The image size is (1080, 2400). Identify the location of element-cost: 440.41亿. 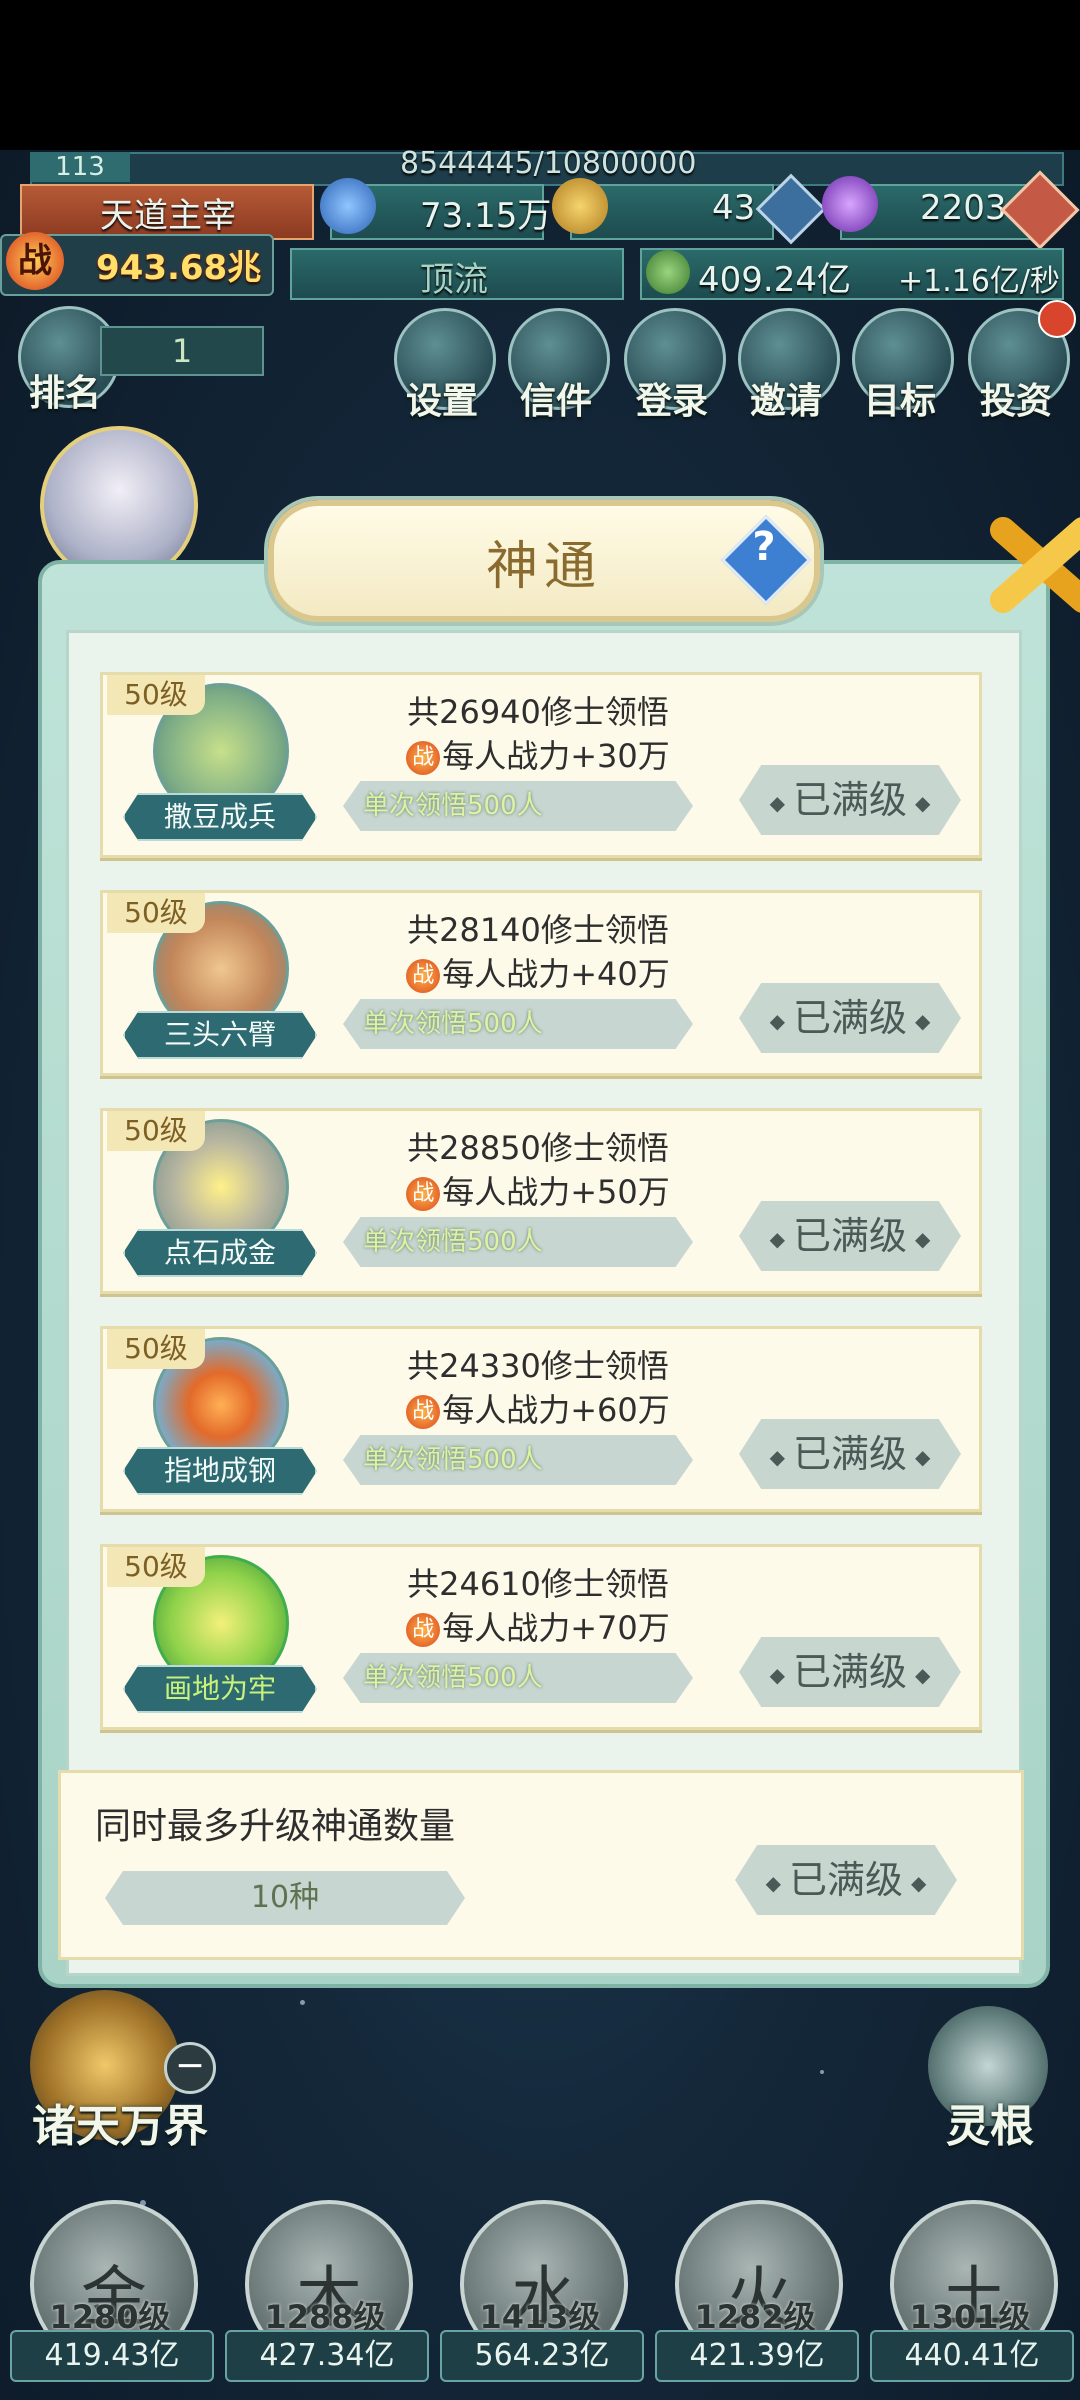
(972, 2356).